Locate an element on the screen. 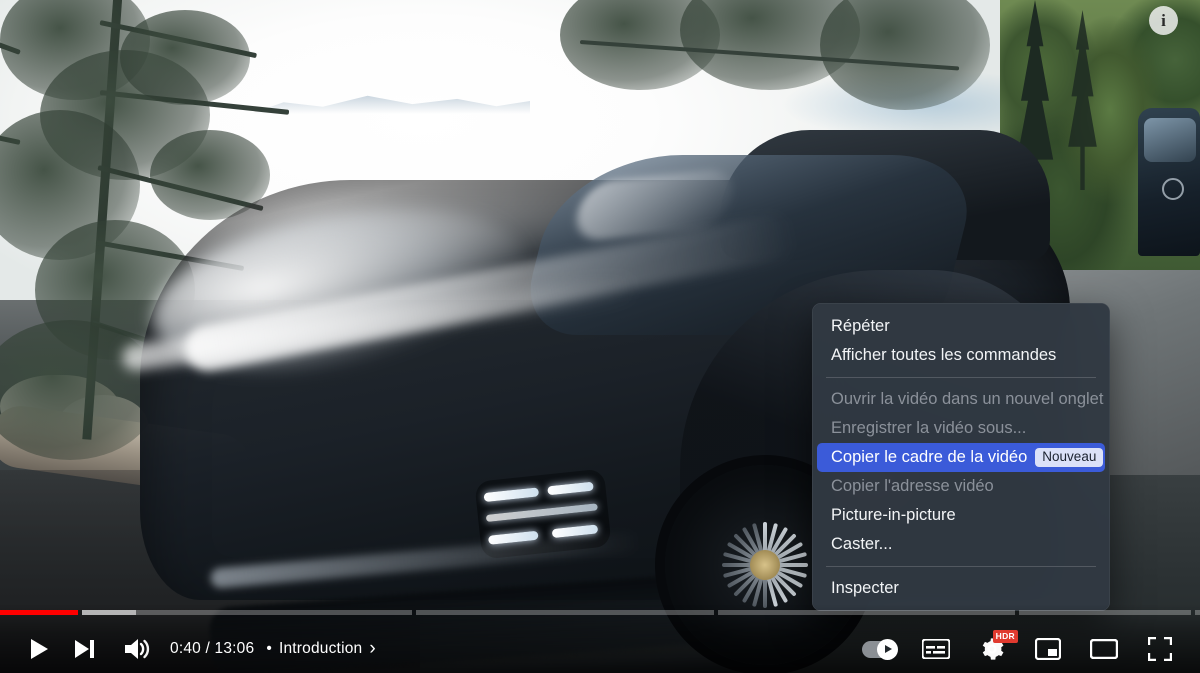  play-button is located at coordinates (39, 649).